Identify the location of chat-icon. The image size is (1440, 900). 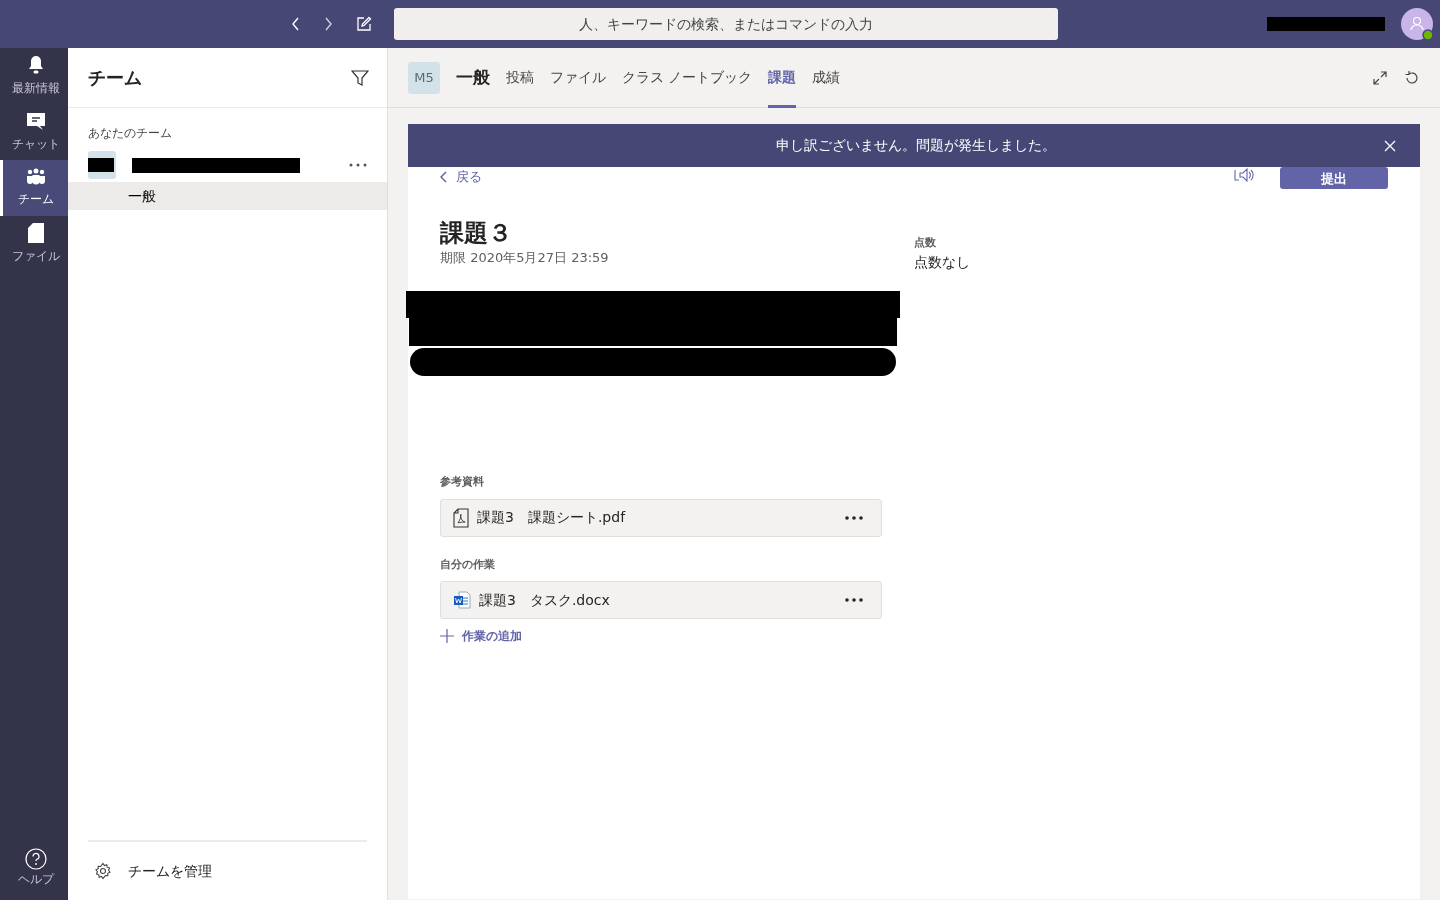
(35, 121).